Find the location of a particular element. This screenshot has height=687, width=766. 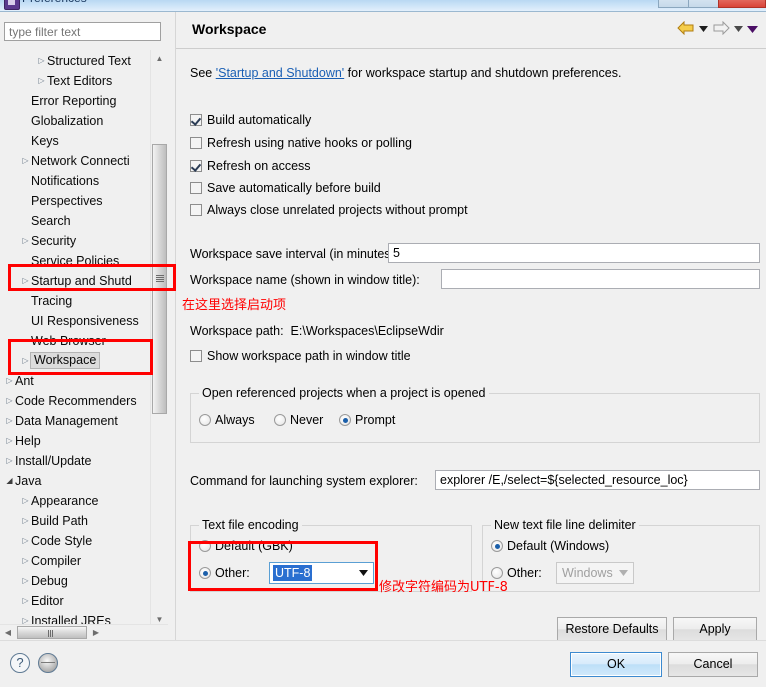

radio-encoding-default: Default (GBK) is located at coordinates (246, 546).